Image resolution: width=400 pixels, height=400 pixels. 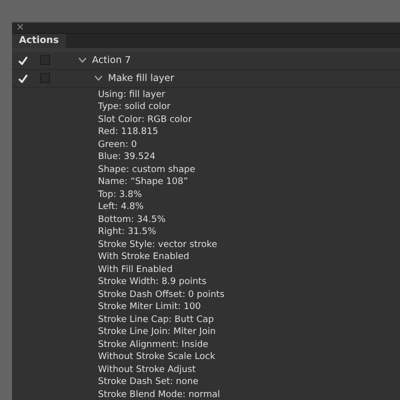 I want to click on step-detail: Slot Color: RGB color, so click(x=145, y=120).